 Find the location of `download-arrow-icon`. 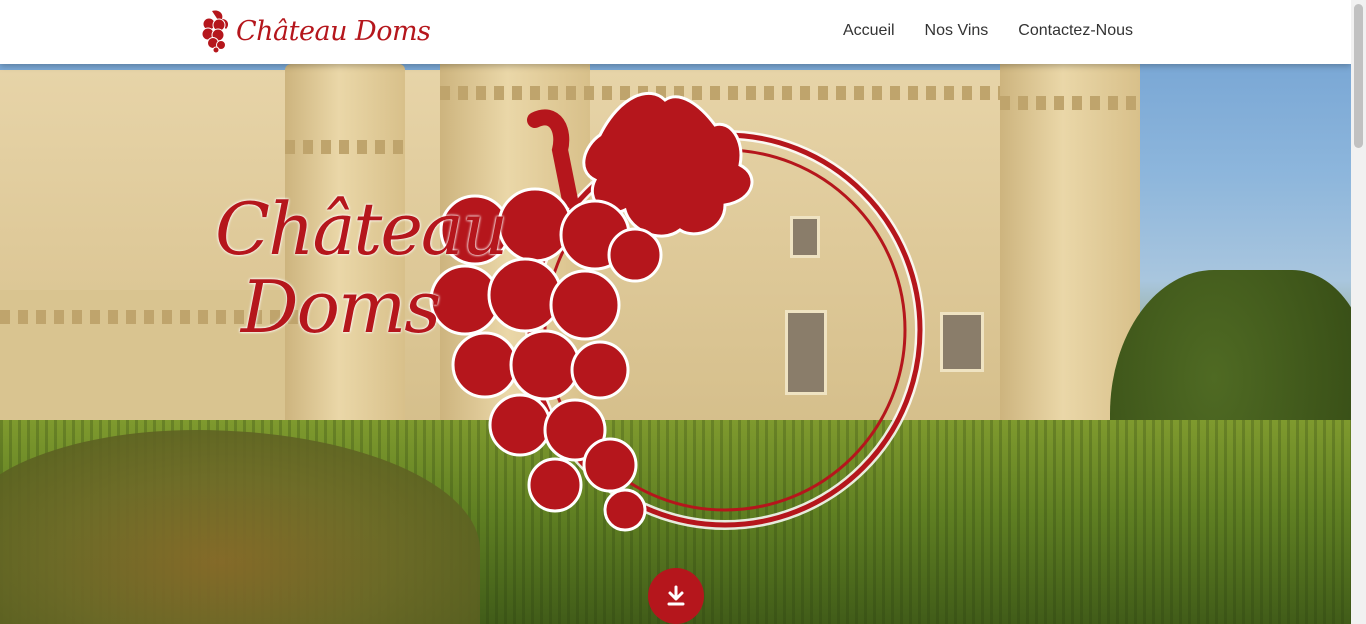

download-arrow-icon is located at coordinates (676, 595).